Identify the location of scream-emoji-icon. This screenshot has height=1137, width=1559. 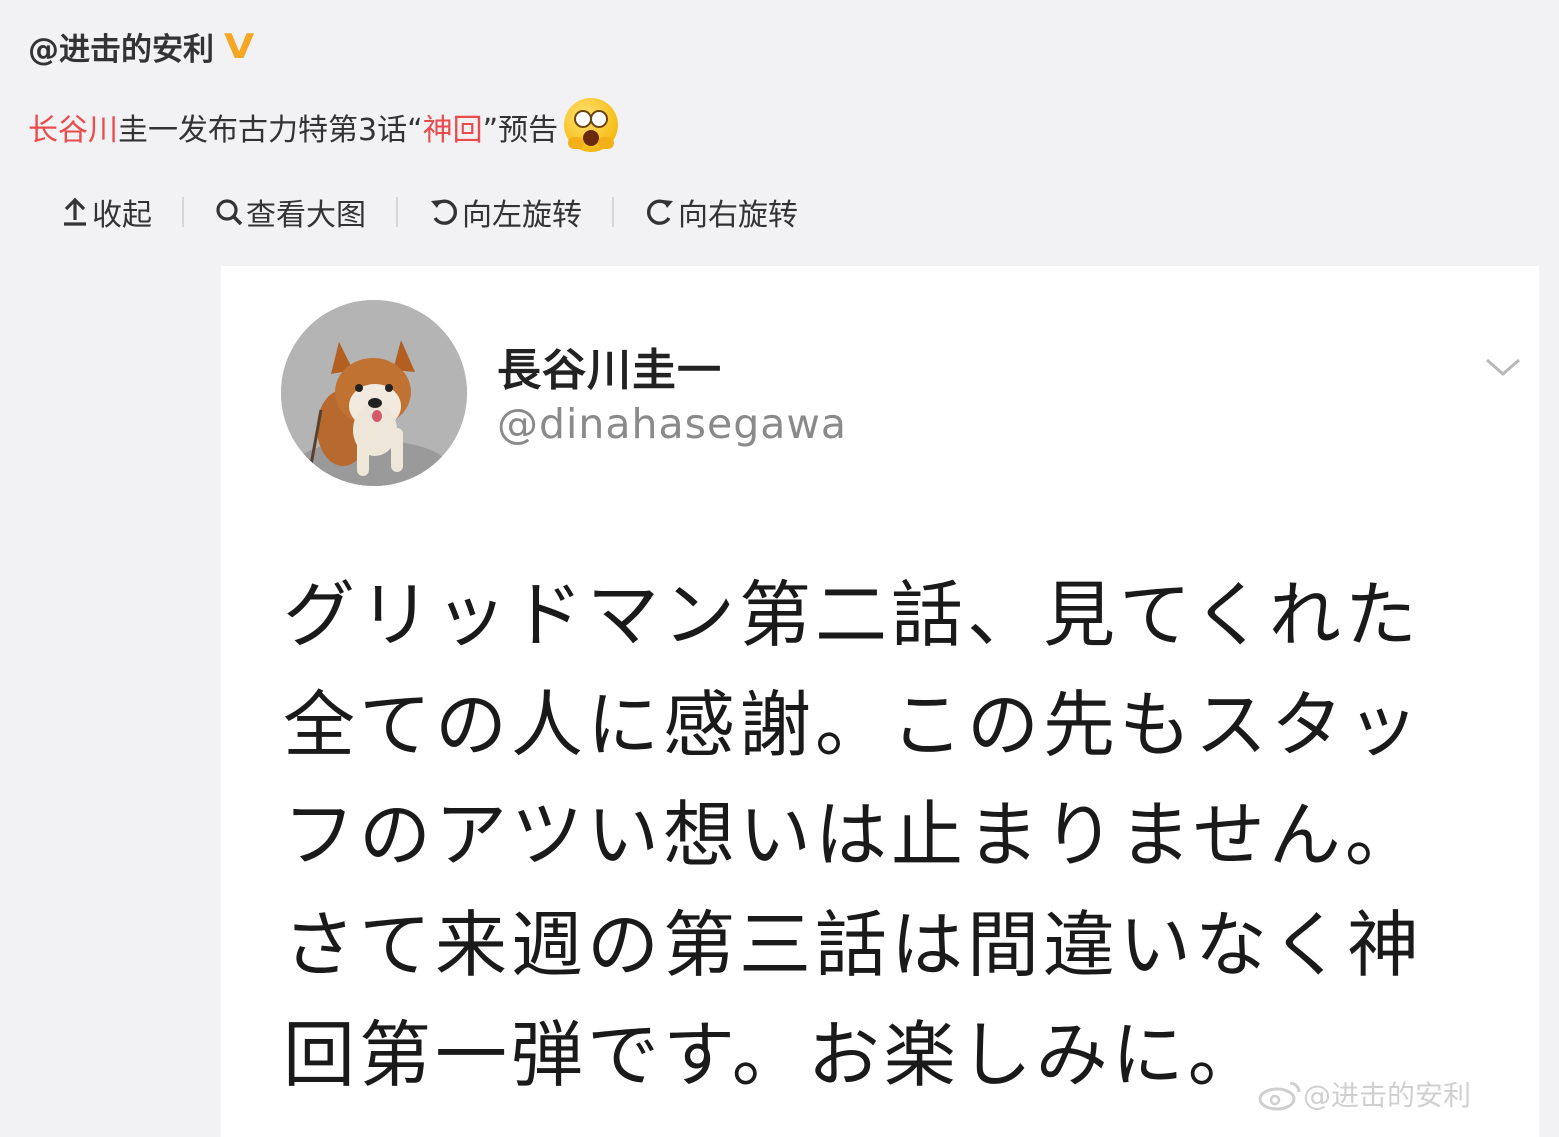
(591, 125).